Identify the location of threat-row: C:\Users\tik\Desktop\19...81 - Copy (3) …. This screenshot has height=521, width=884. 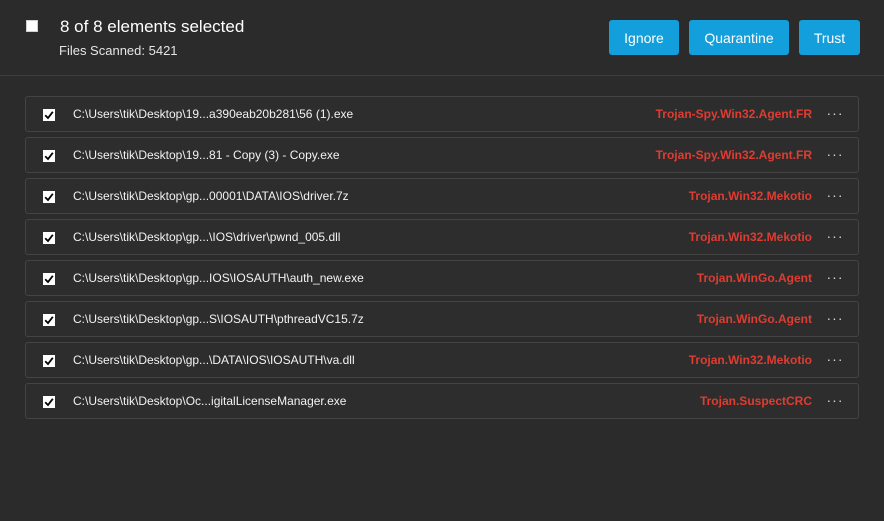
(442, 155).